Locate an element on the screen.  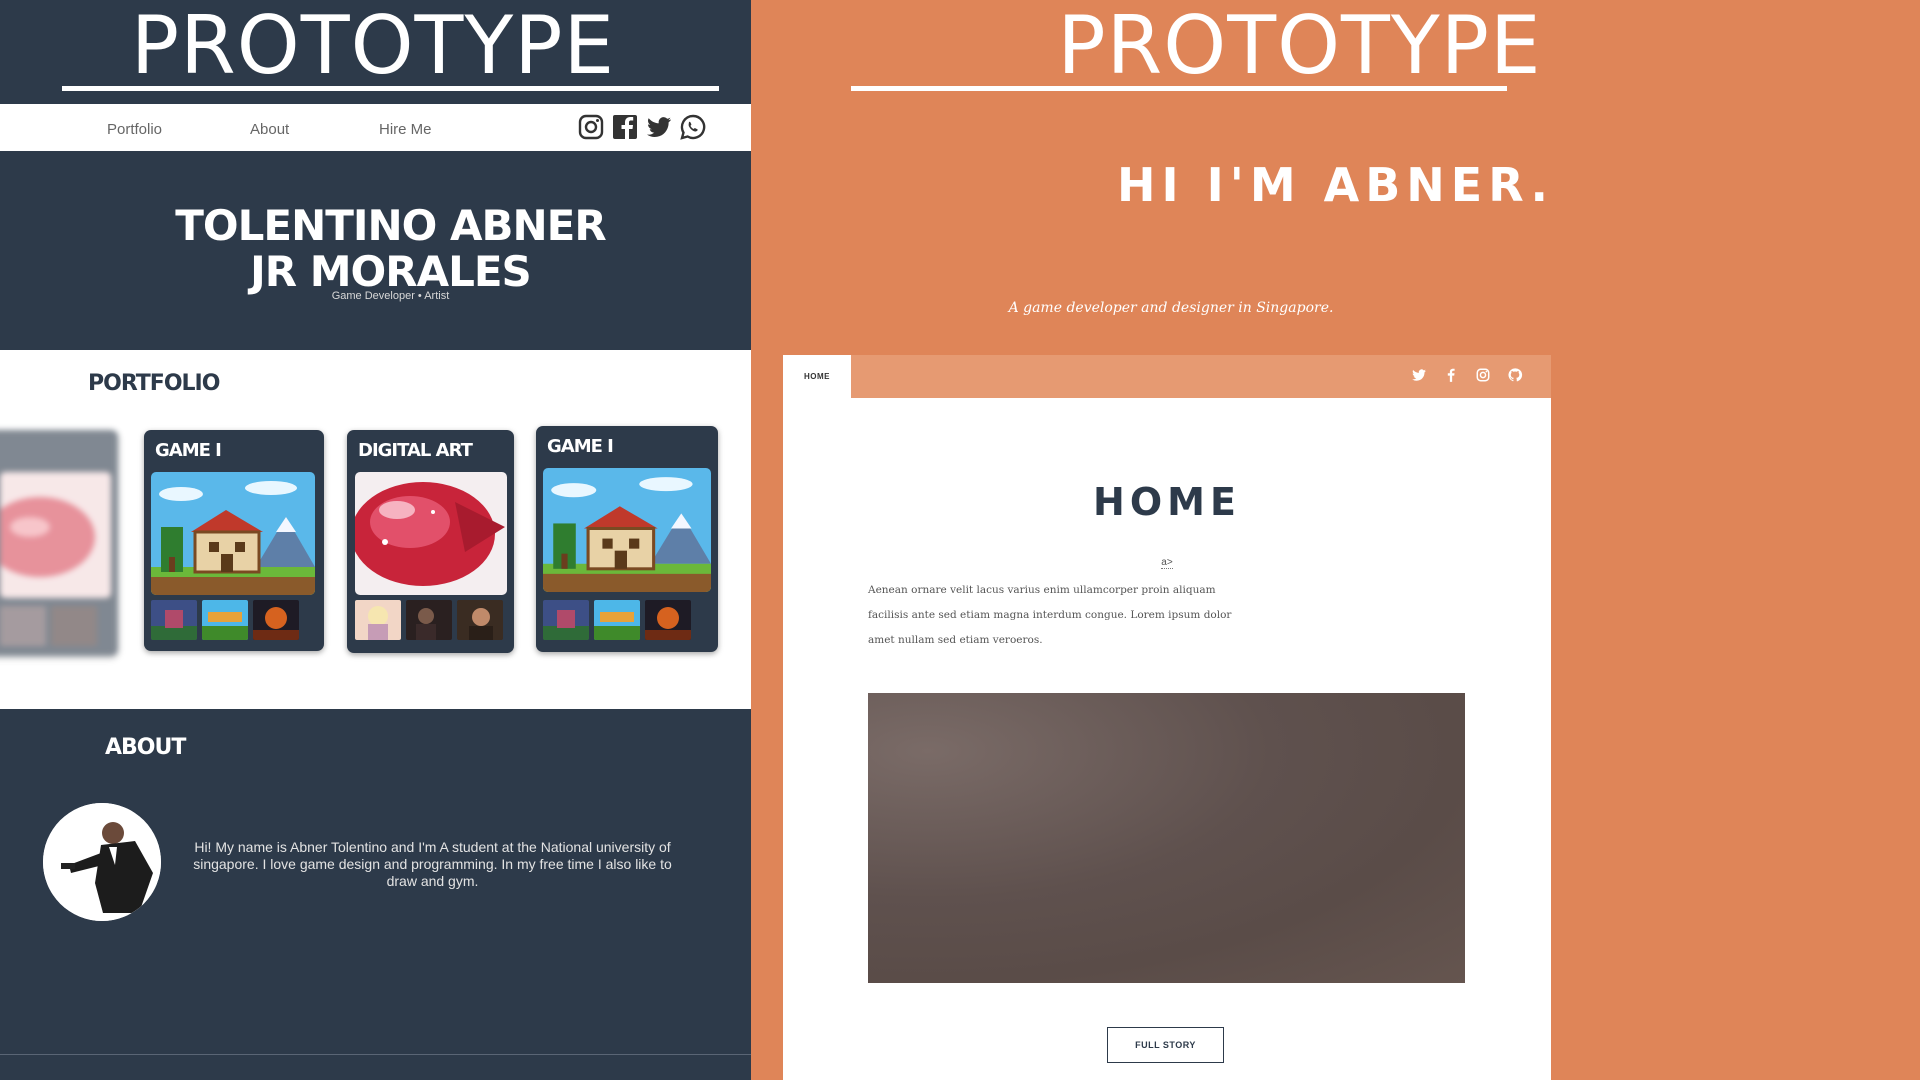
portfolio-card-digital-art: DIGITAL ART is located at coordinates (430, 541).